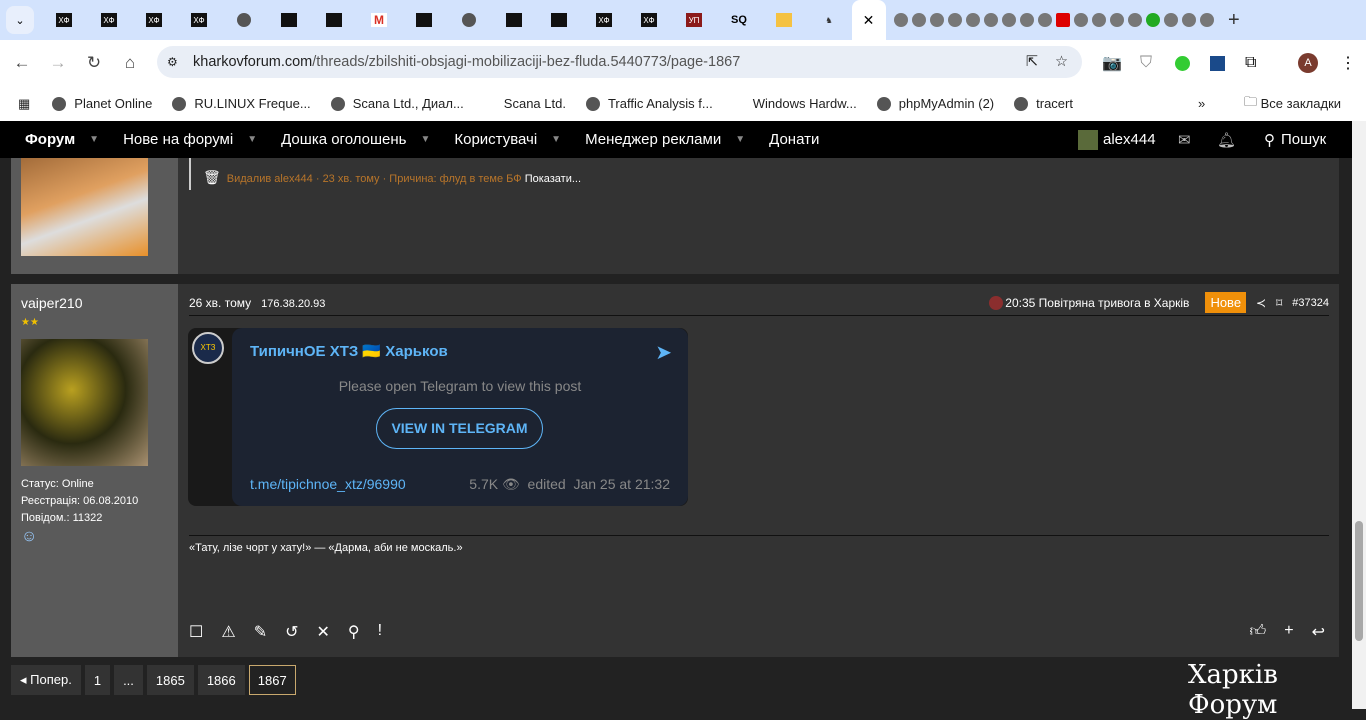 This screenshot has width=1366, height=720. I want to click on tab: M, so click(379, 20).